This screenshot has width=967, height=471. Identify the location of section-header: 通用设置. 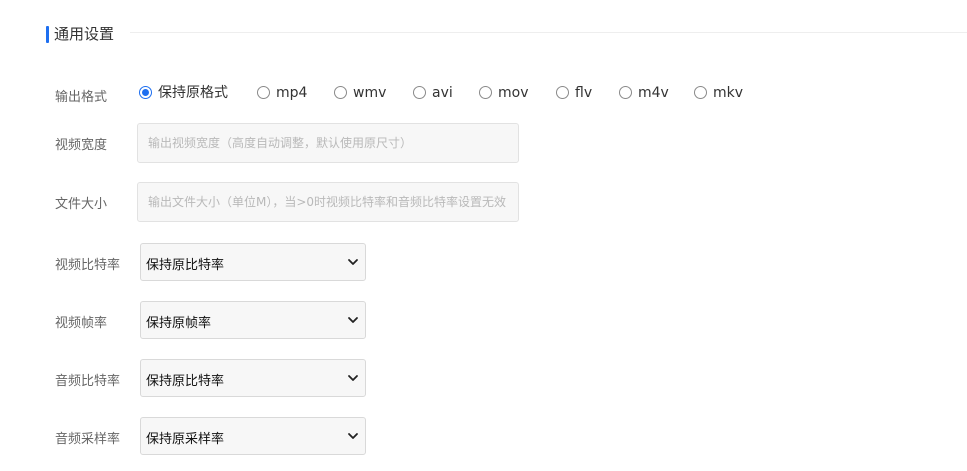
(506, 34).